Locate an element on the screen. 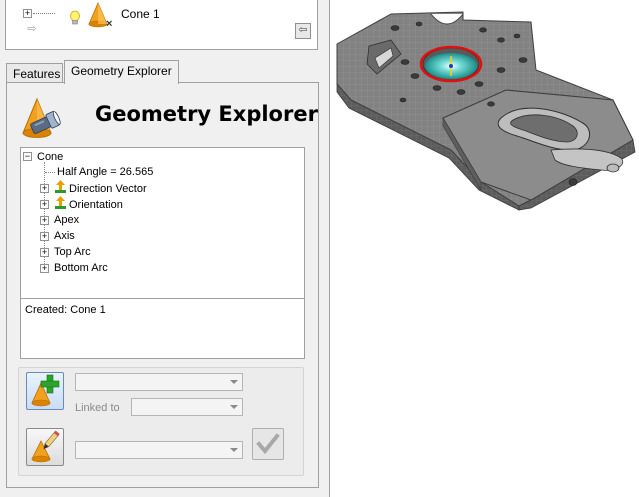 This screenshot has height=497, width=639. tree-root: Cone is located at coordinates (50, 157).